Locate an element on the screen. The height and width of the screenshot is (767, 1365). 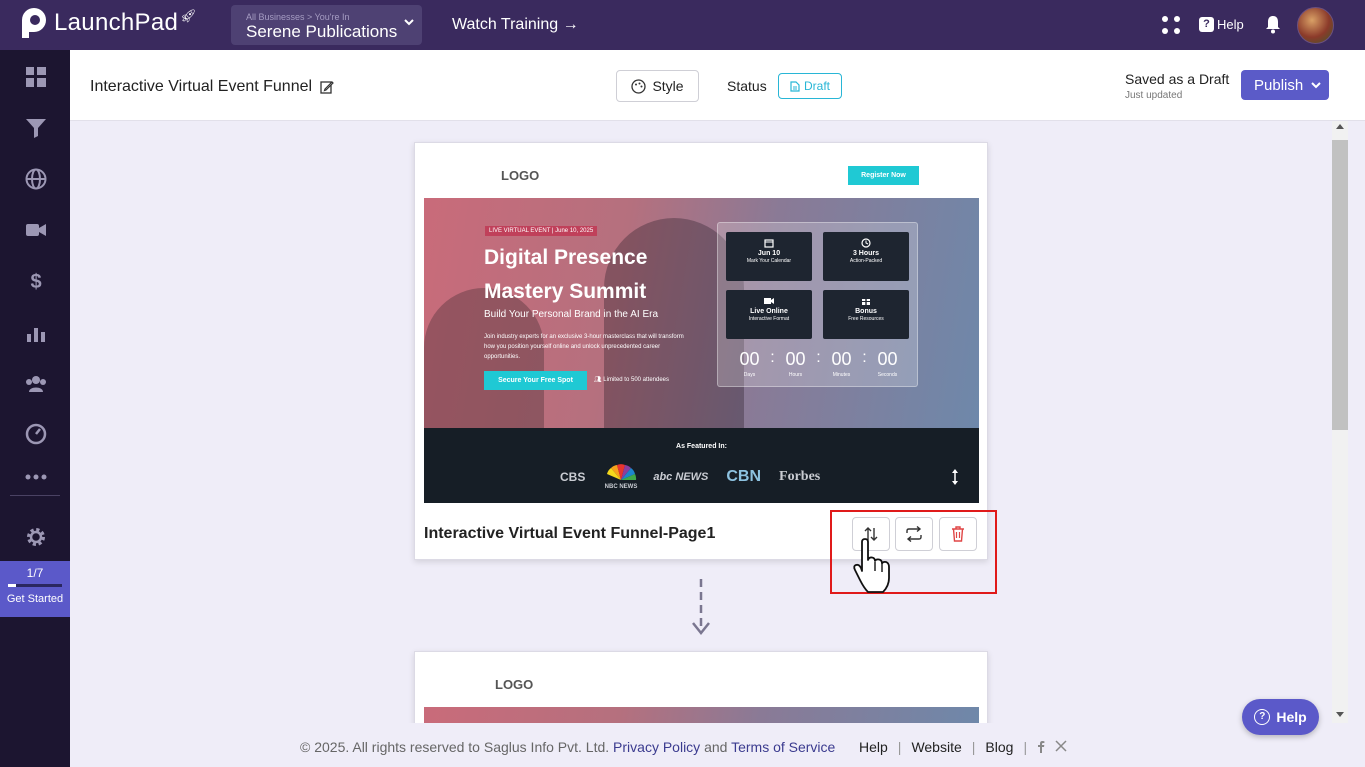
tile-subtitle: Interactive Format is located at coordinates (769, 319).